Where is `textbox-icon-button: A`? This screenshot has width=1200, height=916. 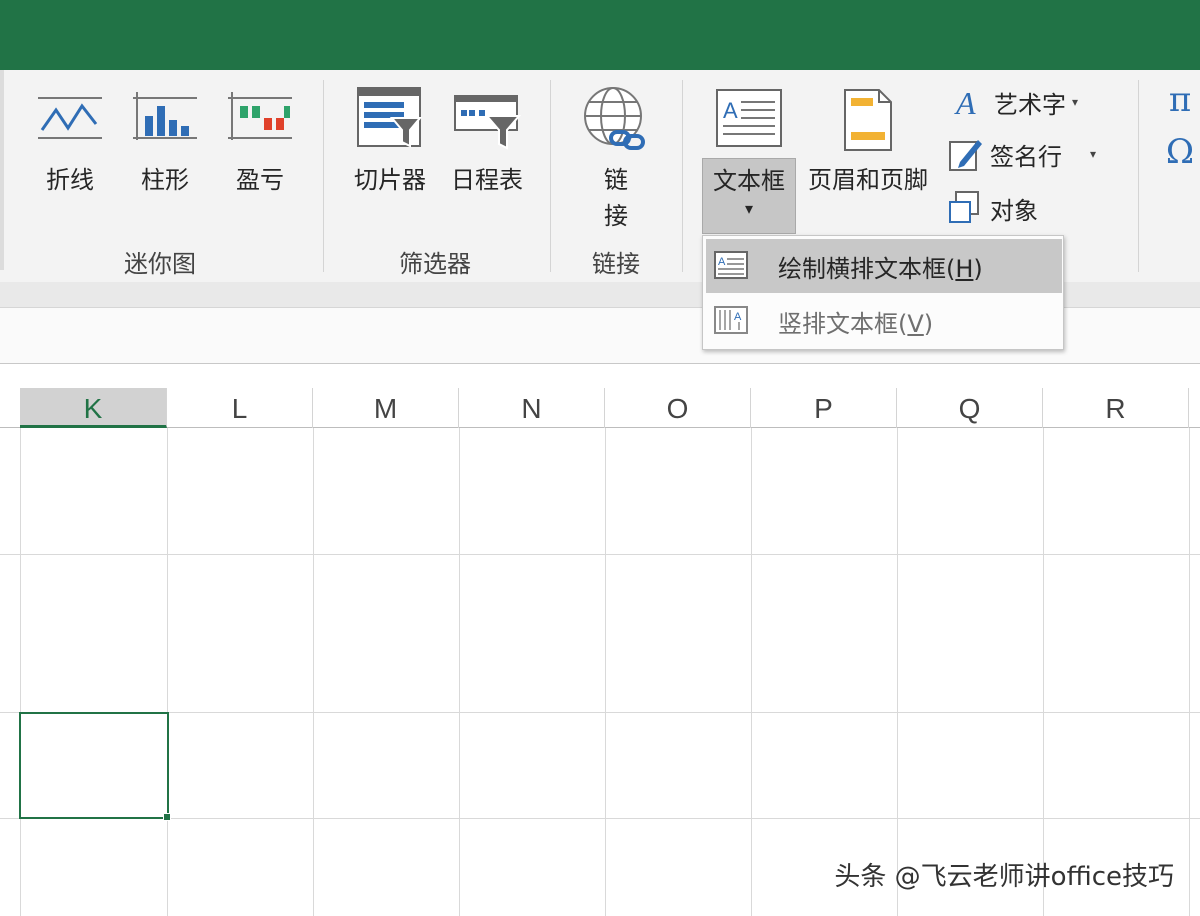
textbox-icon-button: A is located at coordinates (749, 120).